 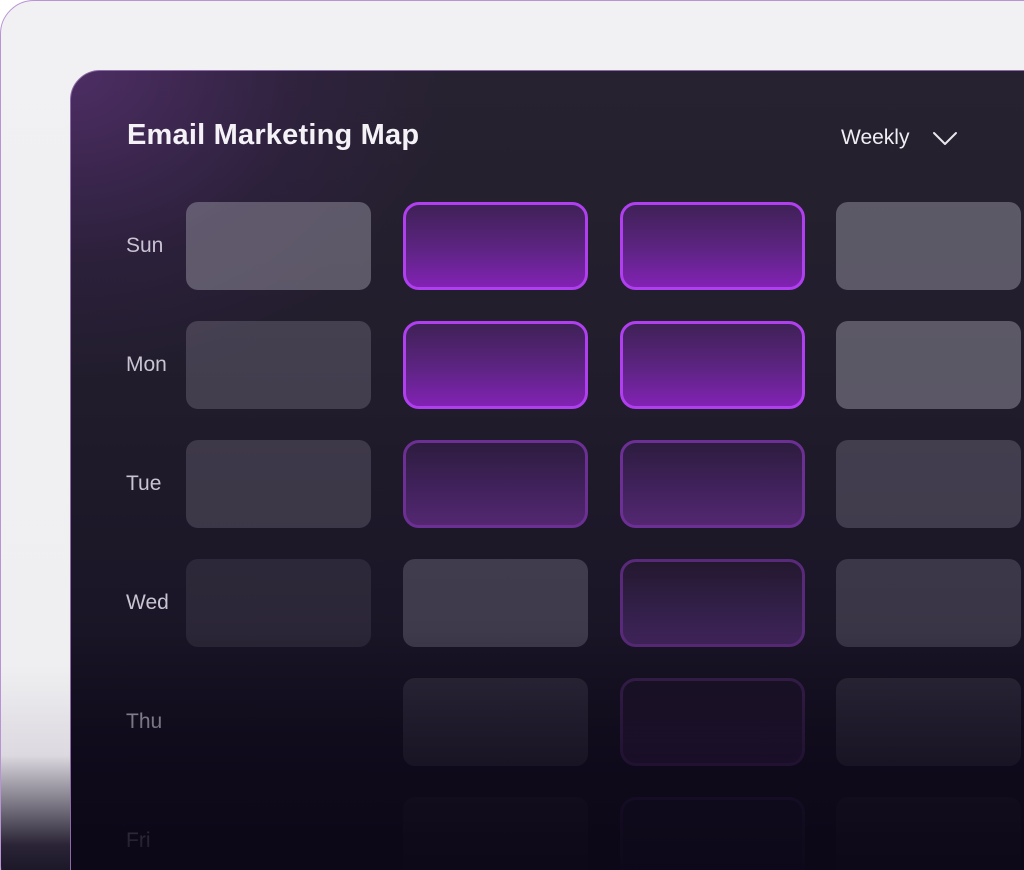 I want to click on period-selected-value: Weekly, so click(x=875, y=137).